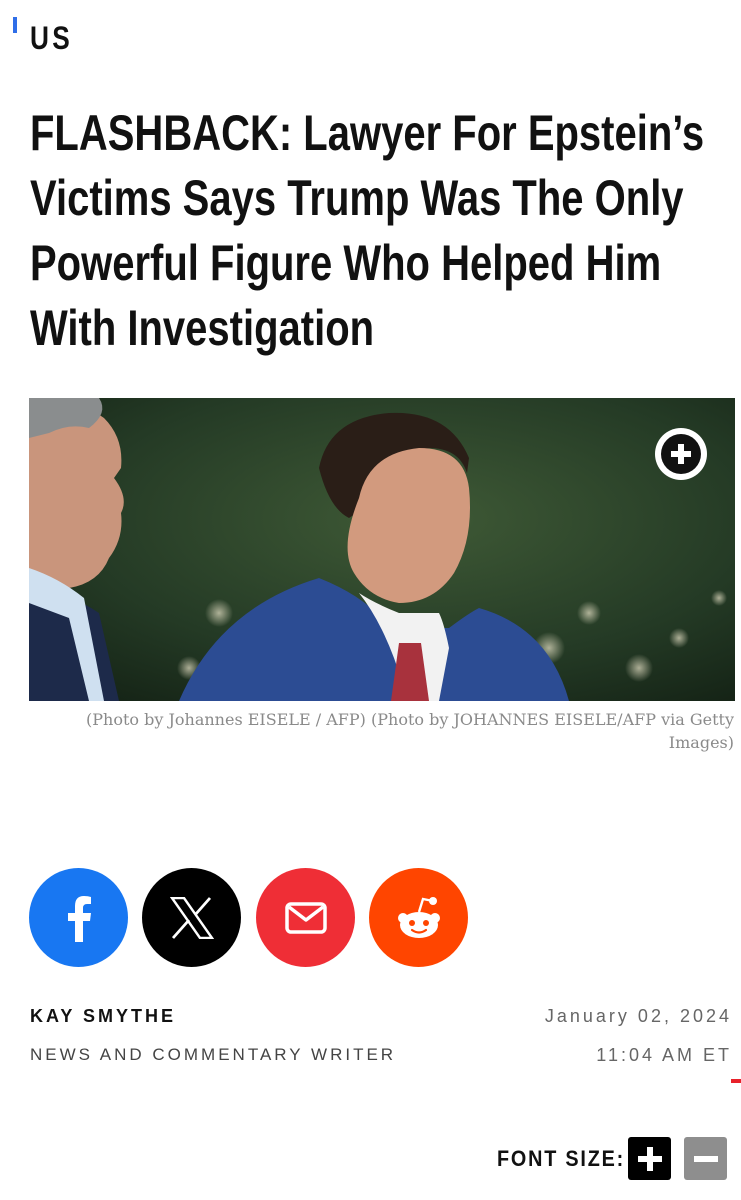 The image size is (741, 1200). I want to click on headline-line: FLASHBACK: Lawyer For Epstein’s, so click(367, 133).